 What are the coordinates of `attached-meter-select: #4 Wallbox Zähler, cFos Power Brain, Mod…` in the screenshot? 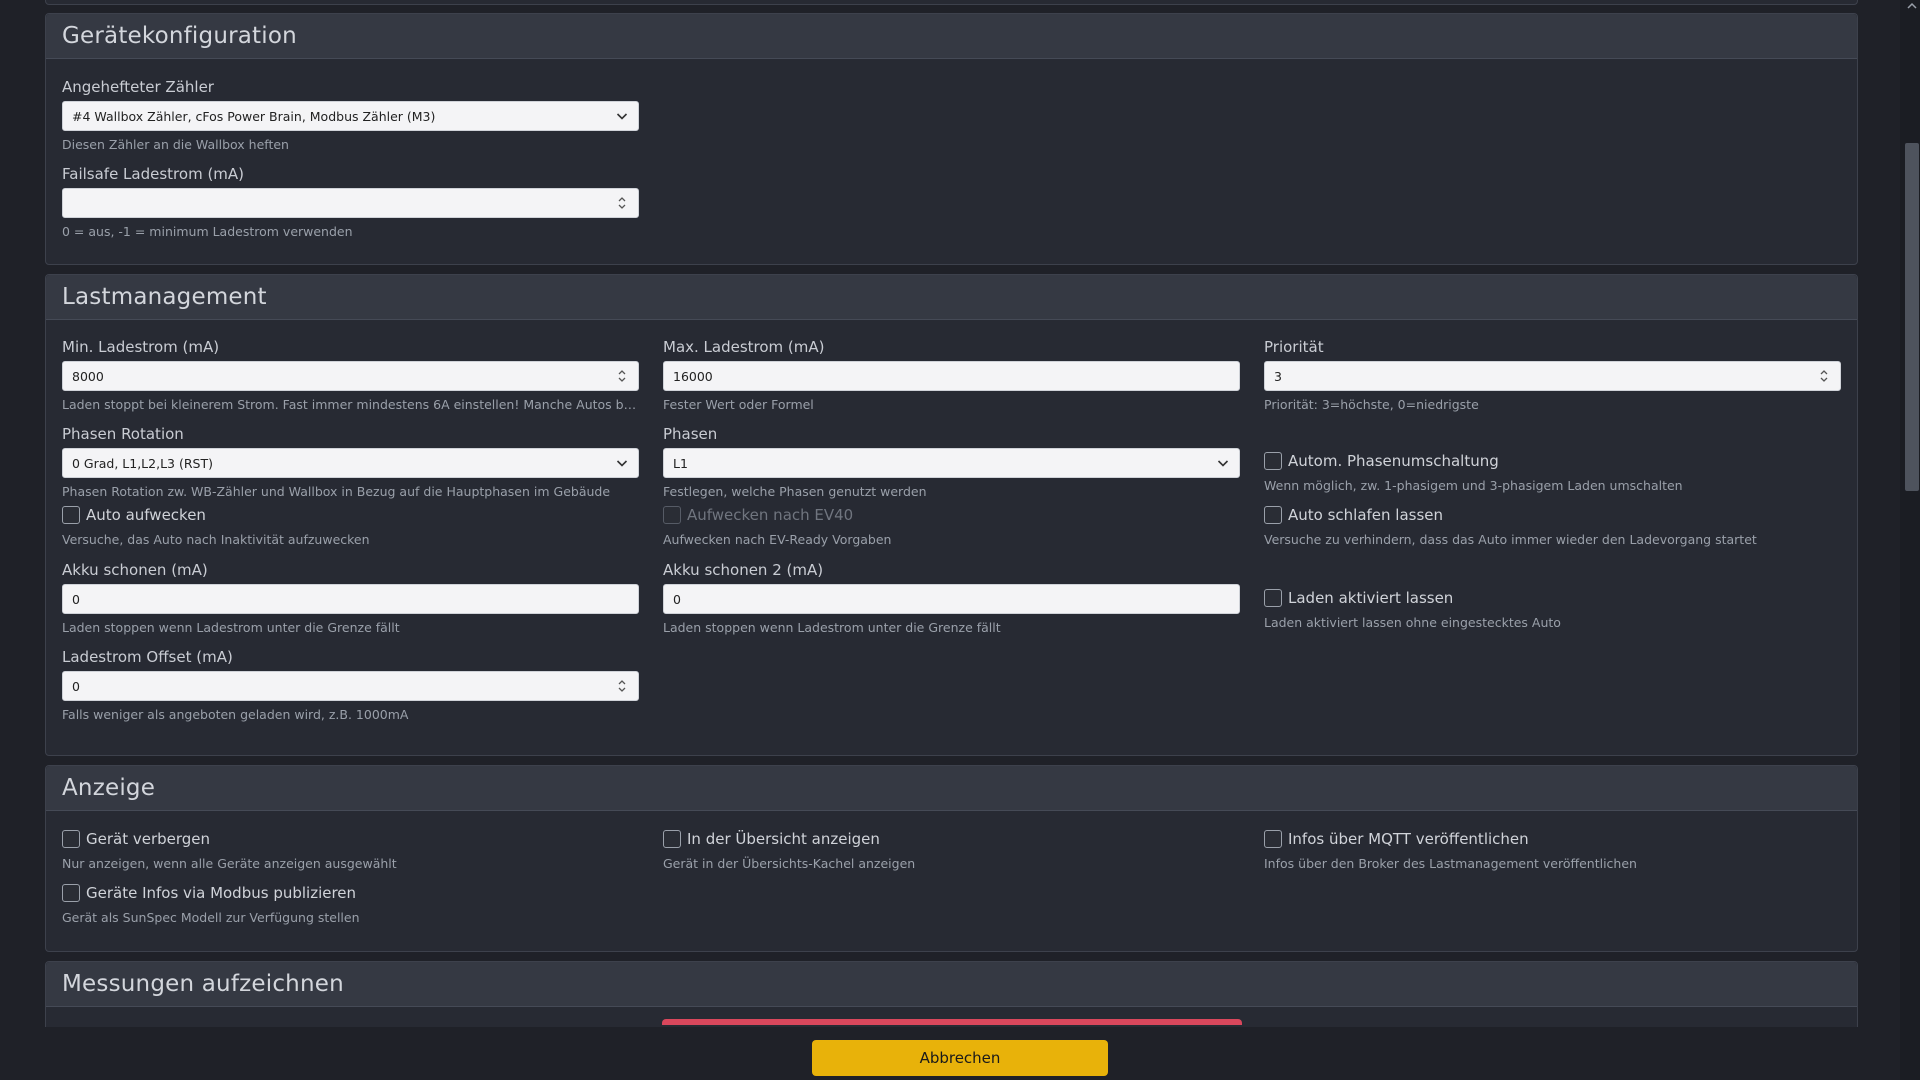 It's located at (350, 116).